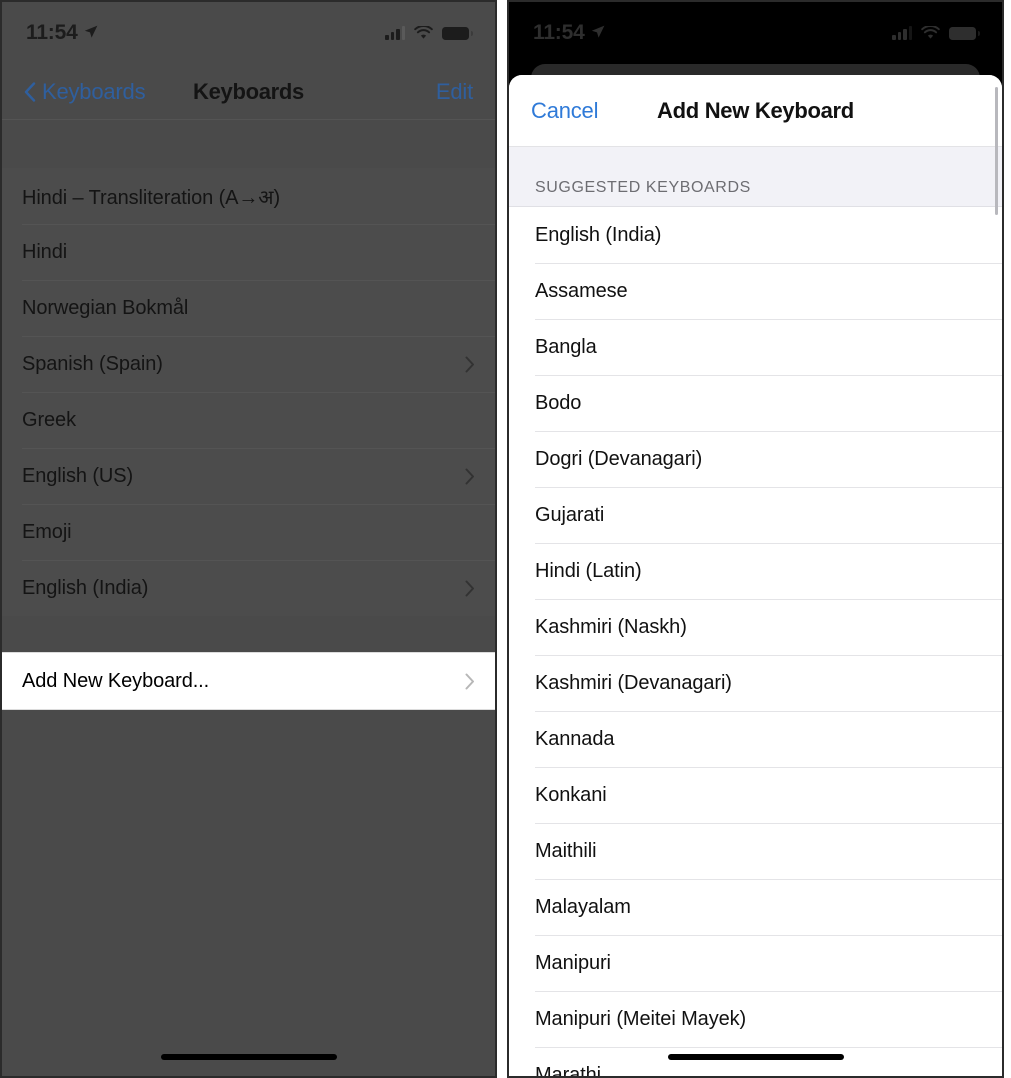 The image size is (1011, 1078). I want to click on suggested-keyboard-label: Kashmiri (Naskh), so click(611, 626).